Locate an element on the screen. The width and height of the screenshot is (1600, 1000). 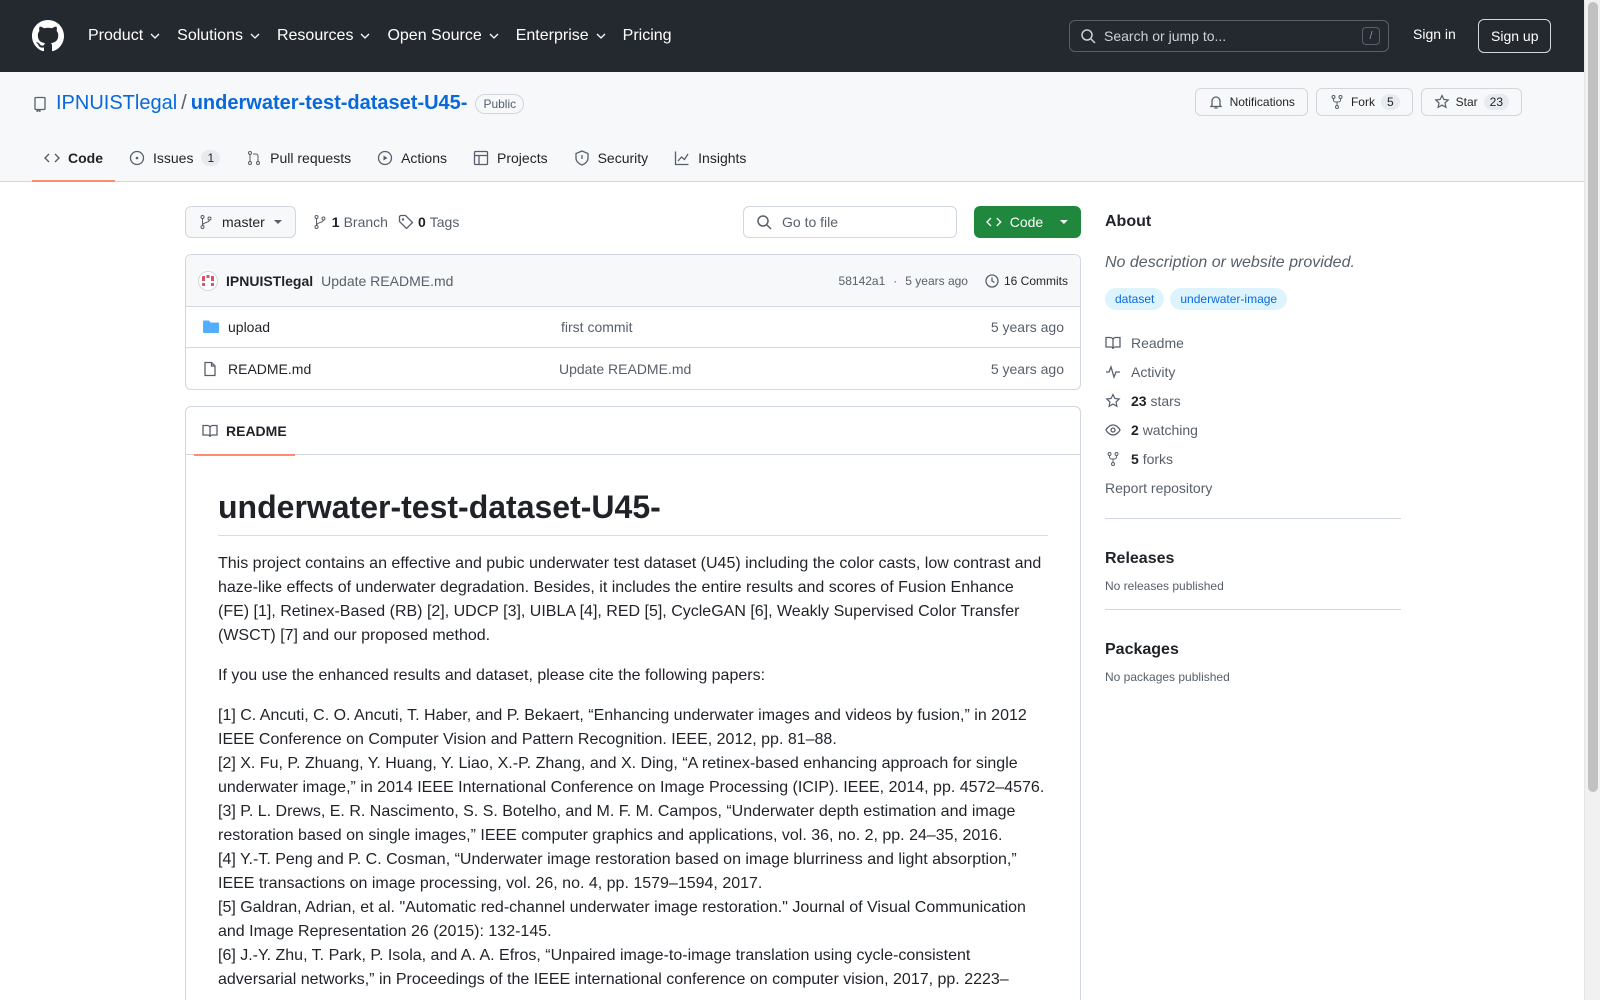
code-icon is located at coordinates (994, 222).